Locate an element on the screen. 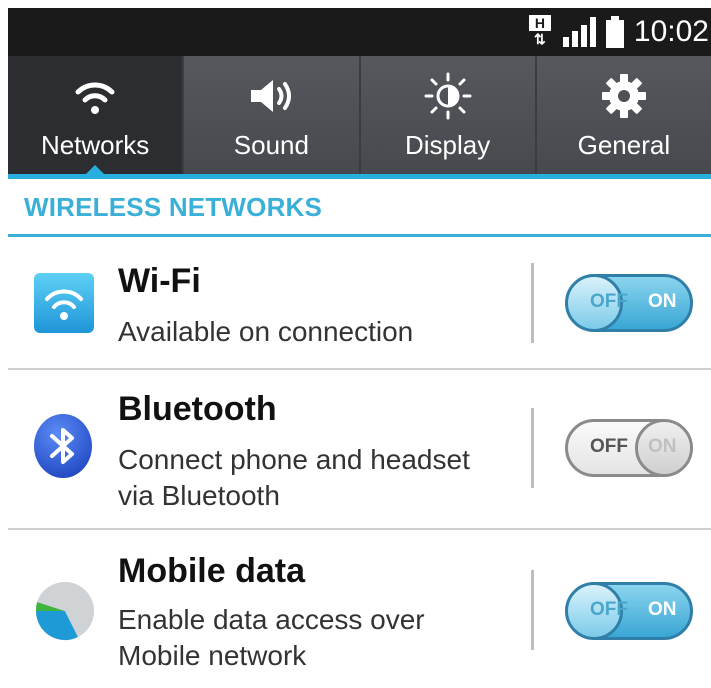 The image size is (711, 688). bluetooth-title: Bluetooth is located at coordinates (197, 409).